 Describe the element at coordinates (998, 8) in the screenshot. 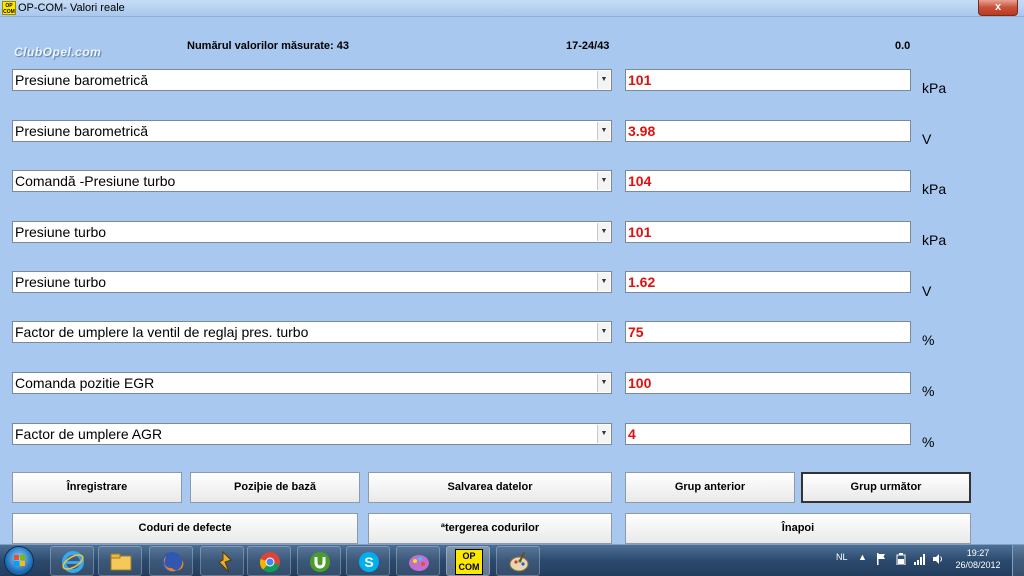

I see `close-button: x` at that location.